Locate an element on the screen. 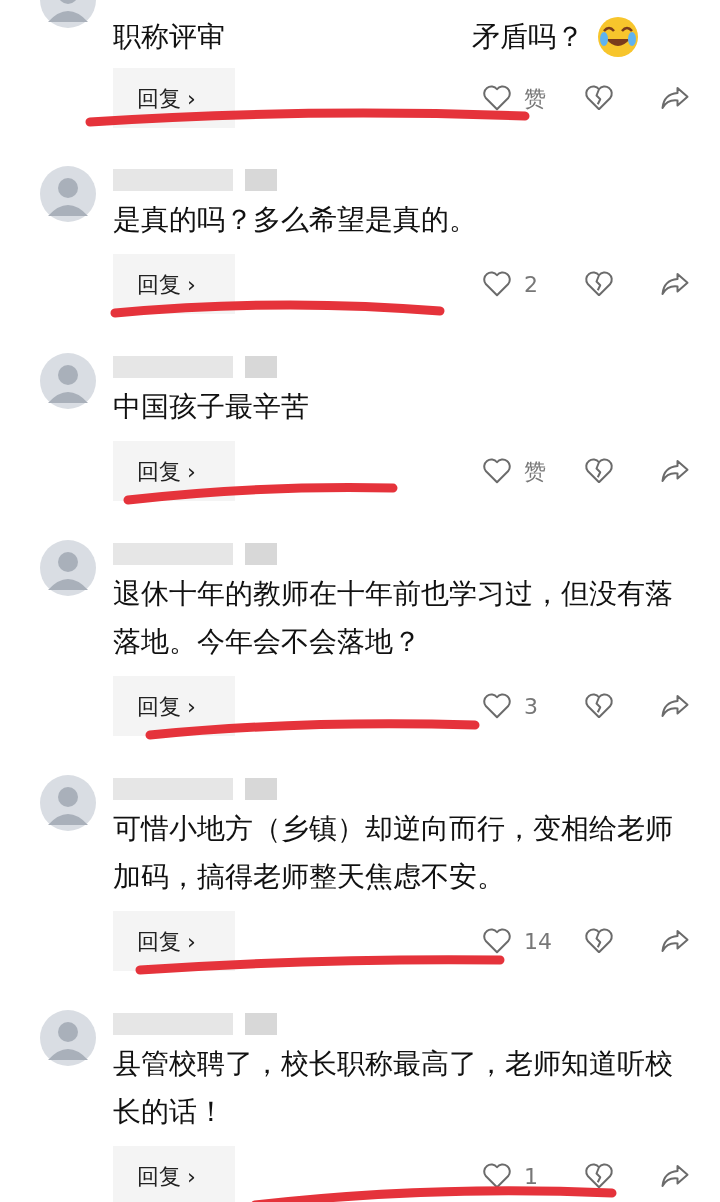  like-count: 1 is located at coordinates (531, 1176).